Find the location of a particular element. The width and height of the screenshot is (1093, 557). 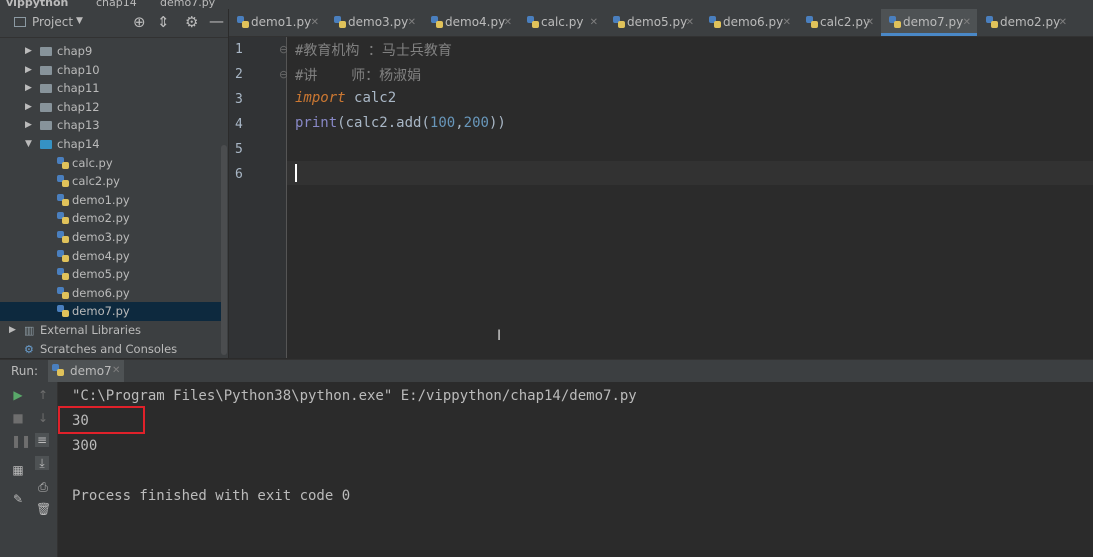

editor-tab: demo3.py ✕ is located at coordinates (374, 22).